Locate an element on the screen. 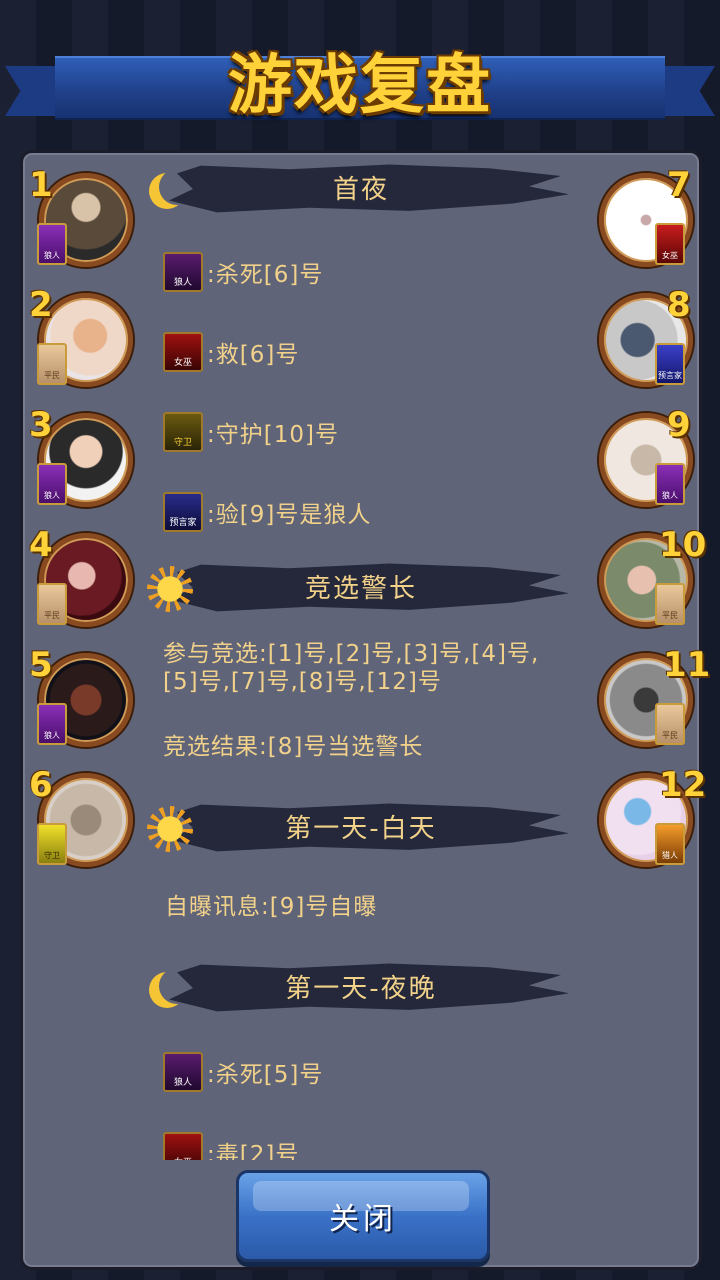 This screenshot has width=720, height=1280. log-entry: 狼人 :杀死[5]号 is located at coordinates (243, 1072).